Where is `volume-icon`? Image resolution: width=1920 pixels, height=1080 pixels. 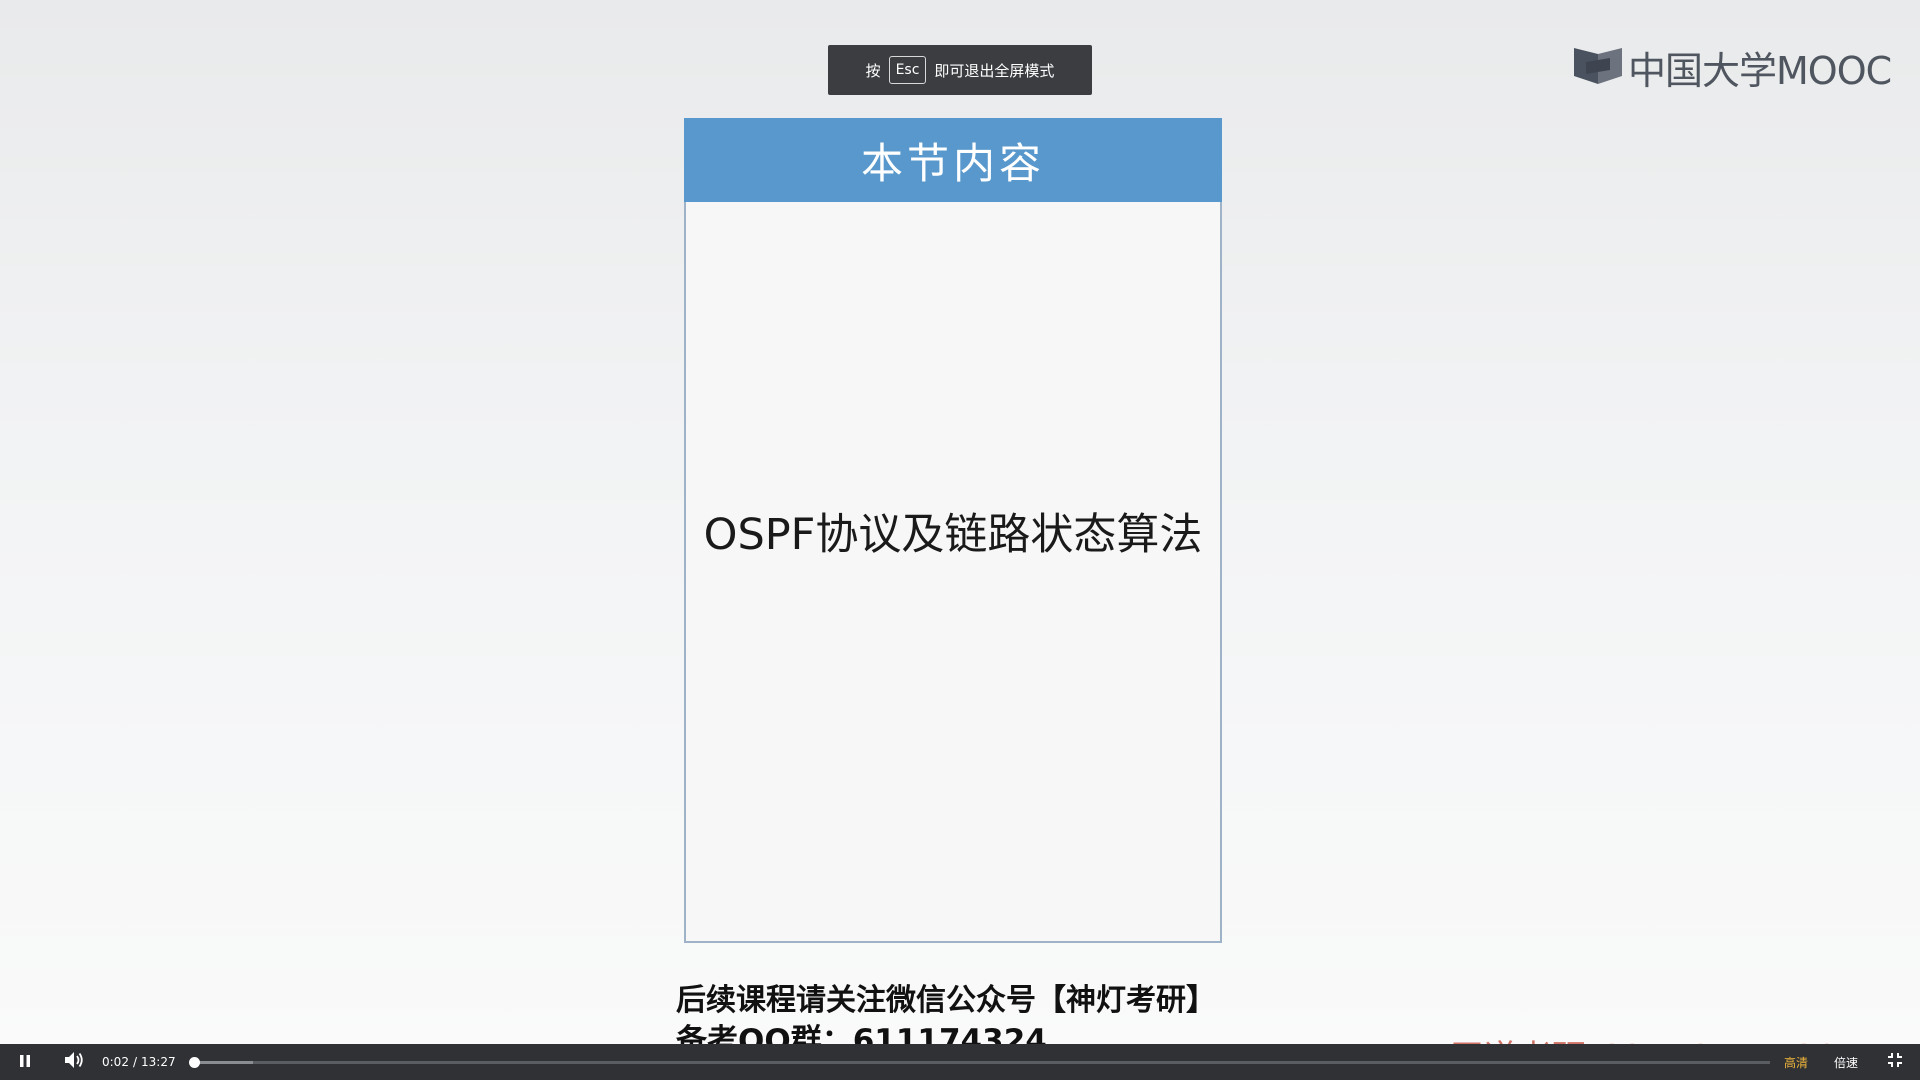
volume-icon is located at coordinates (74, 1062).